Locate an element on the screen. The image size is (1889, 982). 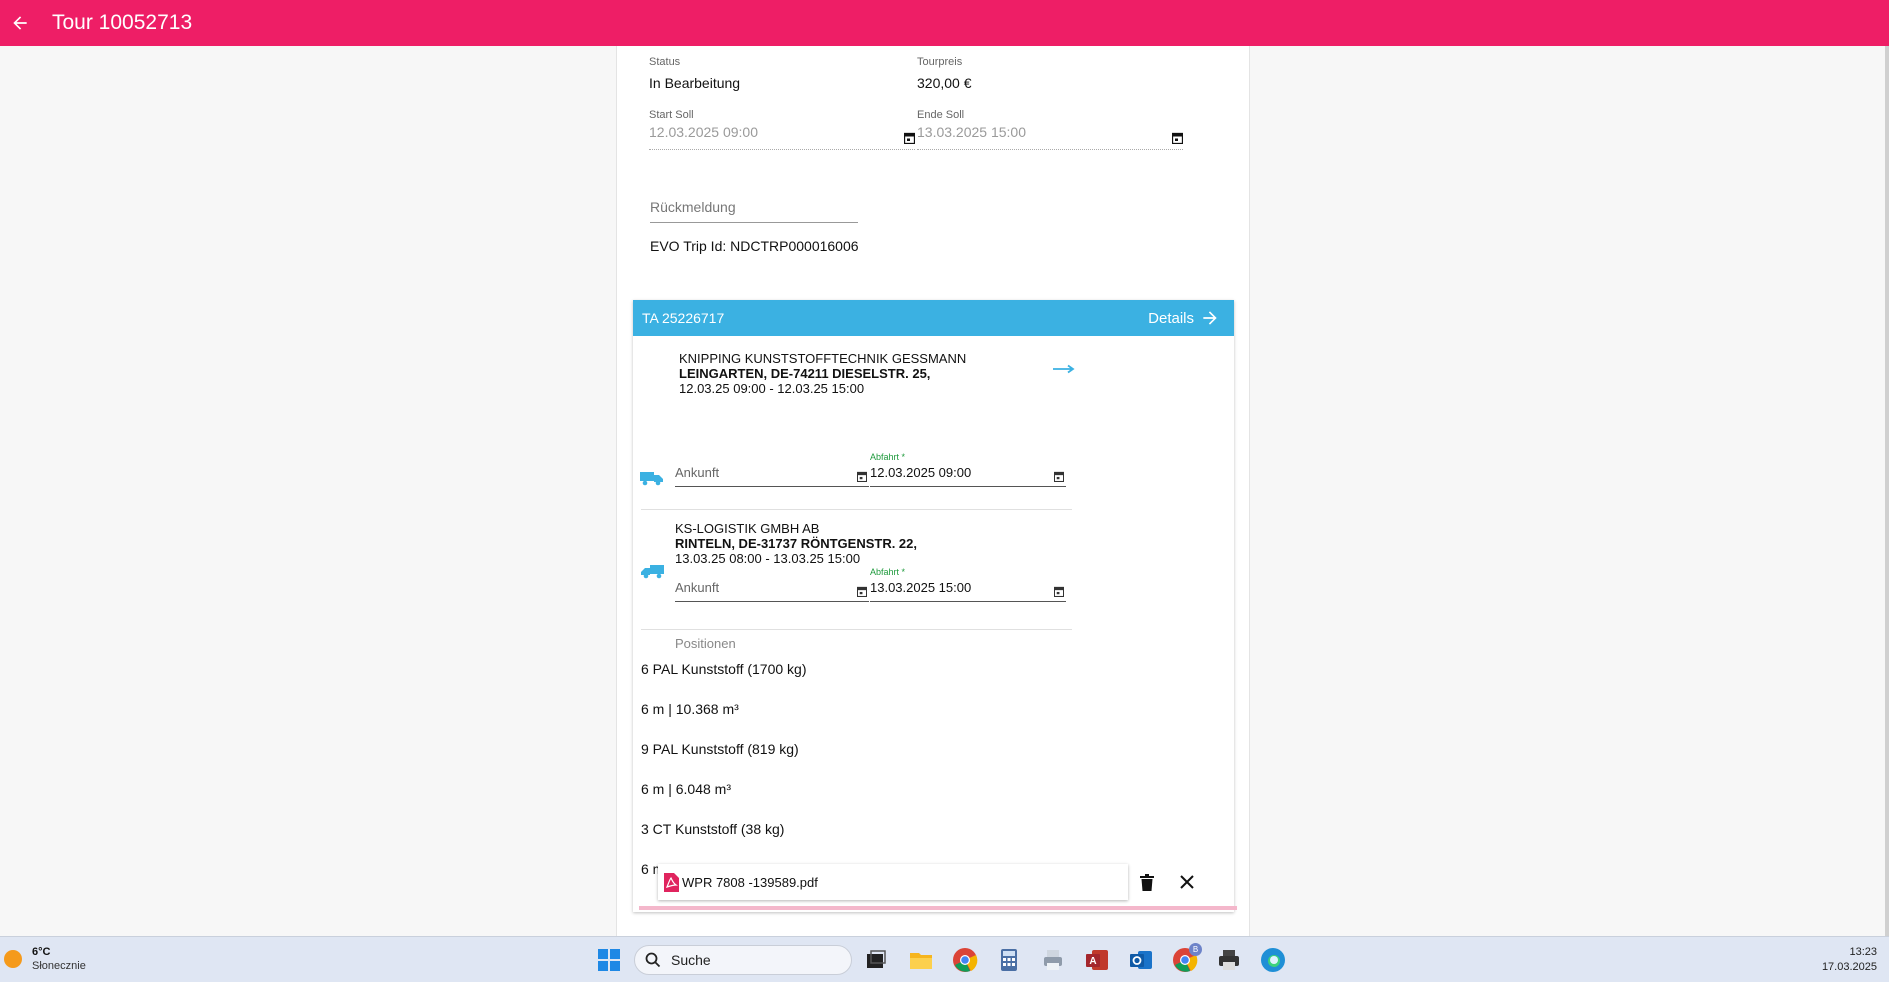
stop-1-arrival-field: Ankunft is located at coordinates (772, 476).